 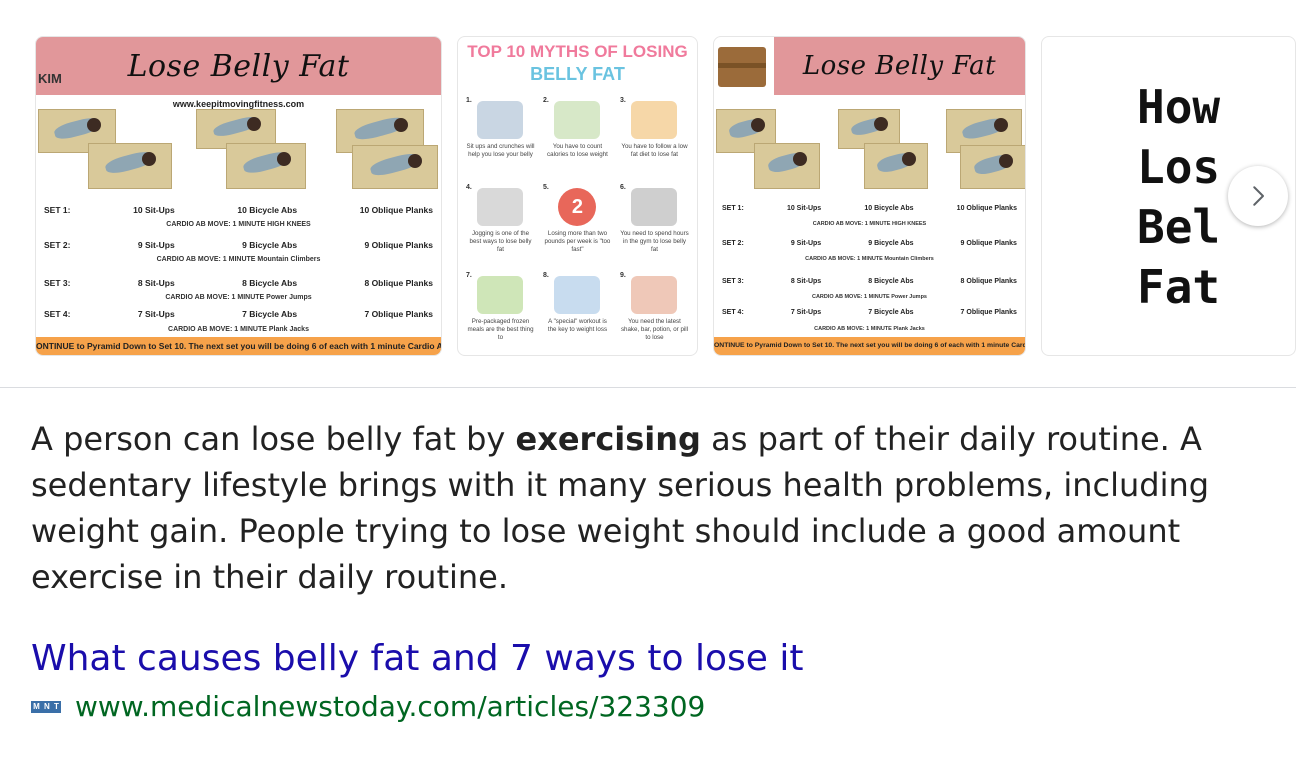 What do you see at coordinates (577, 63) in the screenshot?
I see `myths-title: TOP 10 MYTHS OF LOSING BELLY FAT` at bounding box center [577, 63].